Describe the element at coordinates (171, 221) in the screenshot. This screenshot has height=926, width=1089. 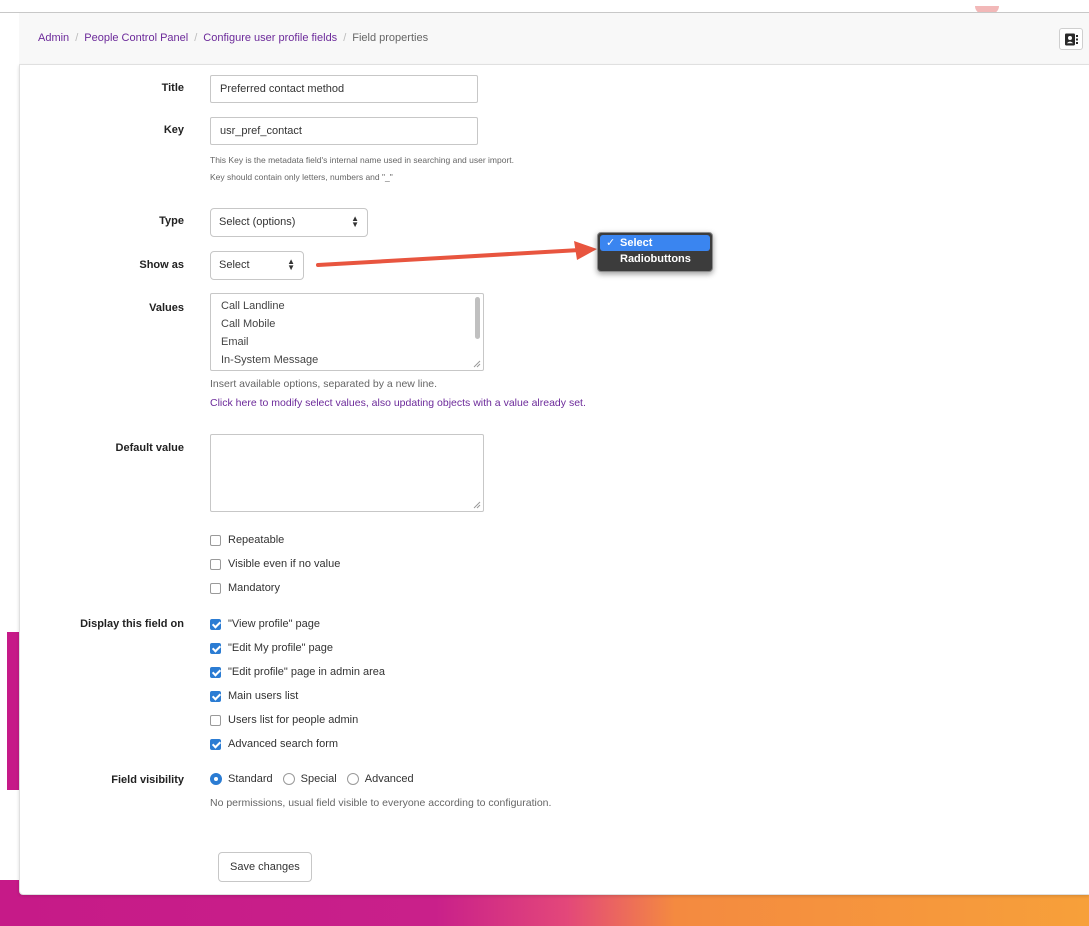
I see `type-label: Type` at that location.